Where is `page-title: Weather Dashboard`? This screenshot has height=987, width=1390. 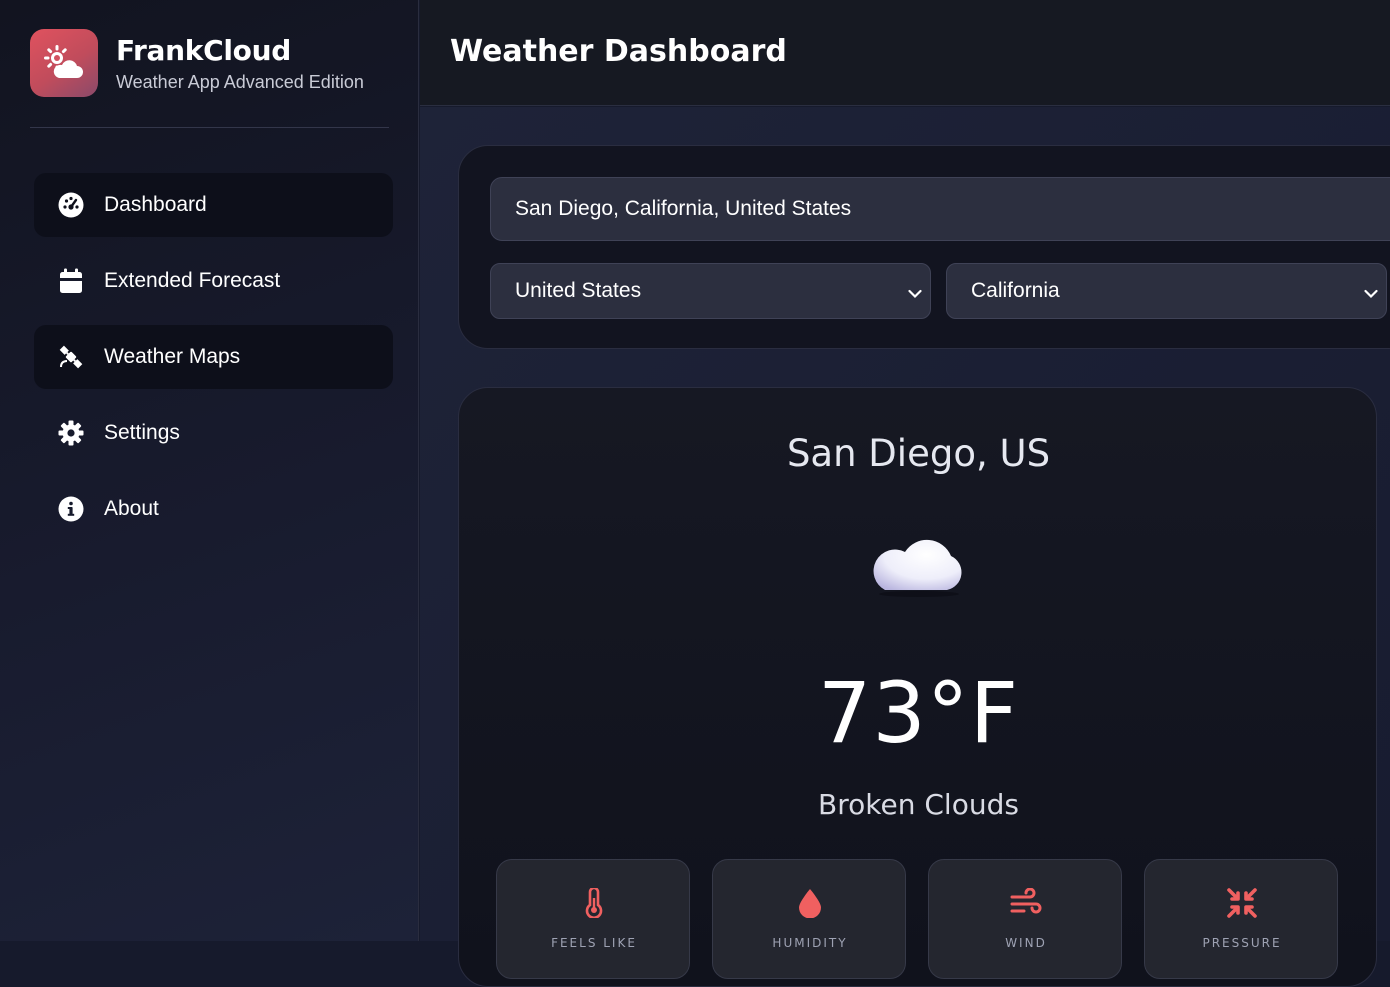 page-title: Weather Dashboard is located at coordinates (618, 51).